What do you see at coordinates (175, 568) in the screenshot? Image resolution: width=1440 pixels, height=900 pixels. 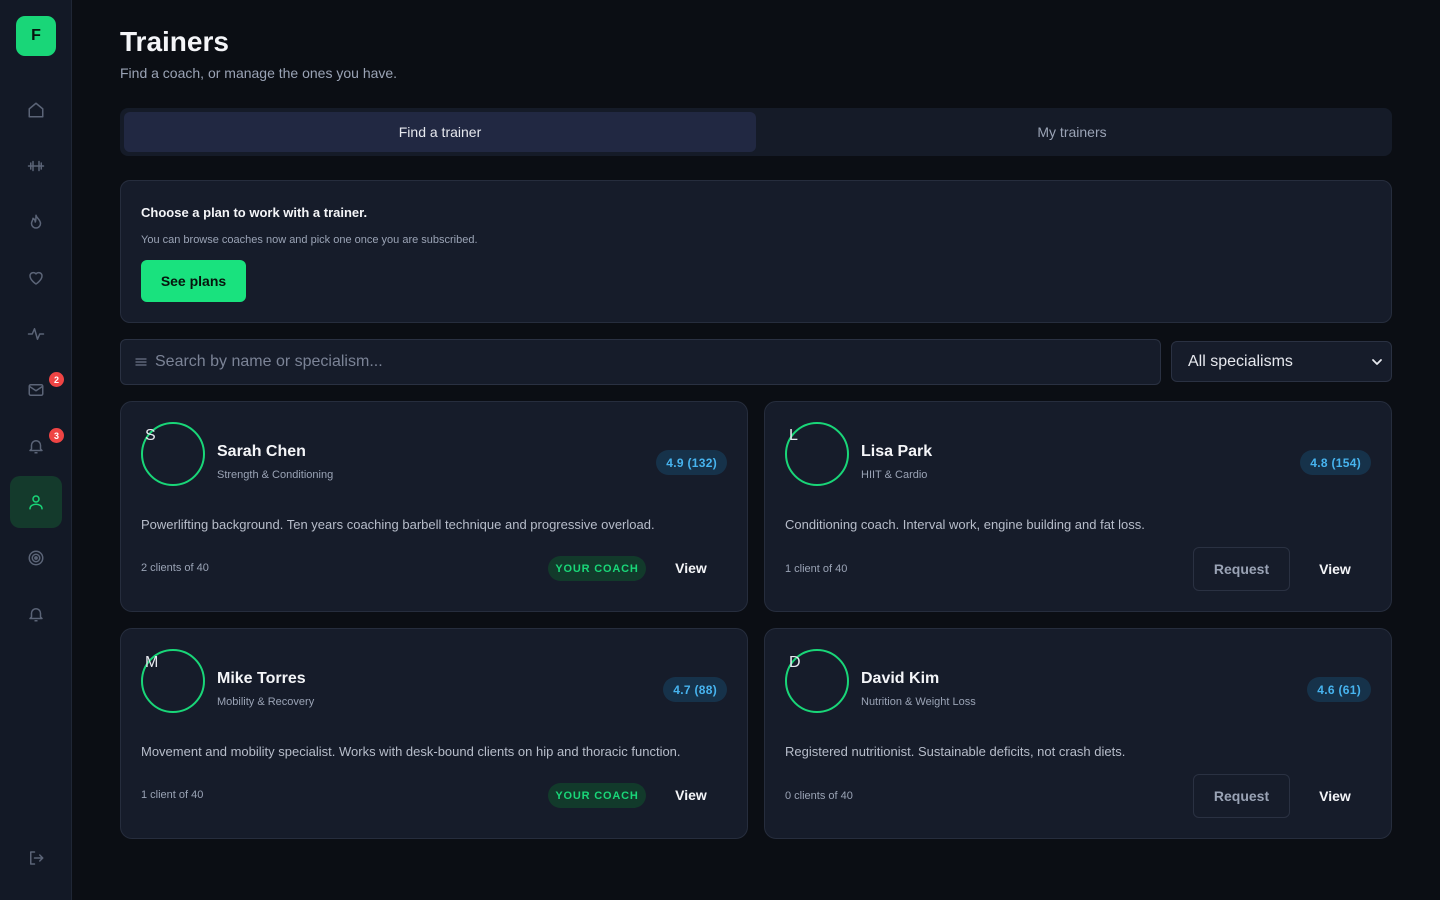 I see `client-count: 2 clients of 40` at bounding box center [175, 568].